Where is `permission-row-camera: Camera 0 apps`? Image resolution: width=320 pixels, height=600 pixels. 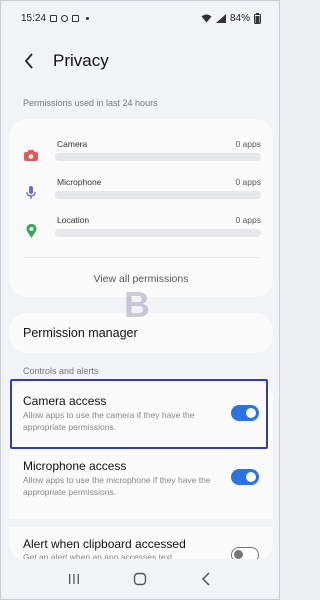
permission-row-camera: Camera 0 apps is located at coordinates (141, 153).